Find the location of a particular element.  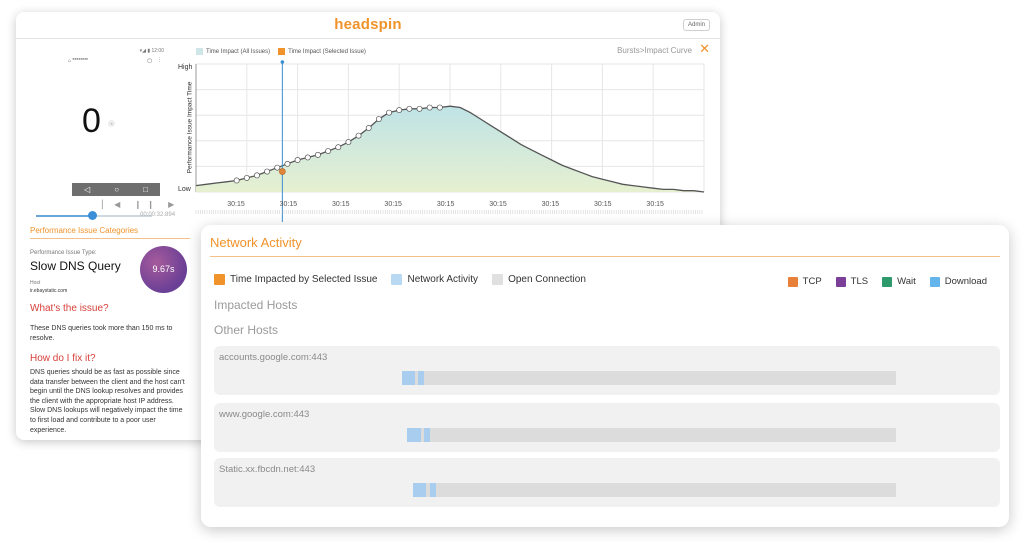

phase-legend: TCP TLS Wait Download is located at coordinates (887, 281).